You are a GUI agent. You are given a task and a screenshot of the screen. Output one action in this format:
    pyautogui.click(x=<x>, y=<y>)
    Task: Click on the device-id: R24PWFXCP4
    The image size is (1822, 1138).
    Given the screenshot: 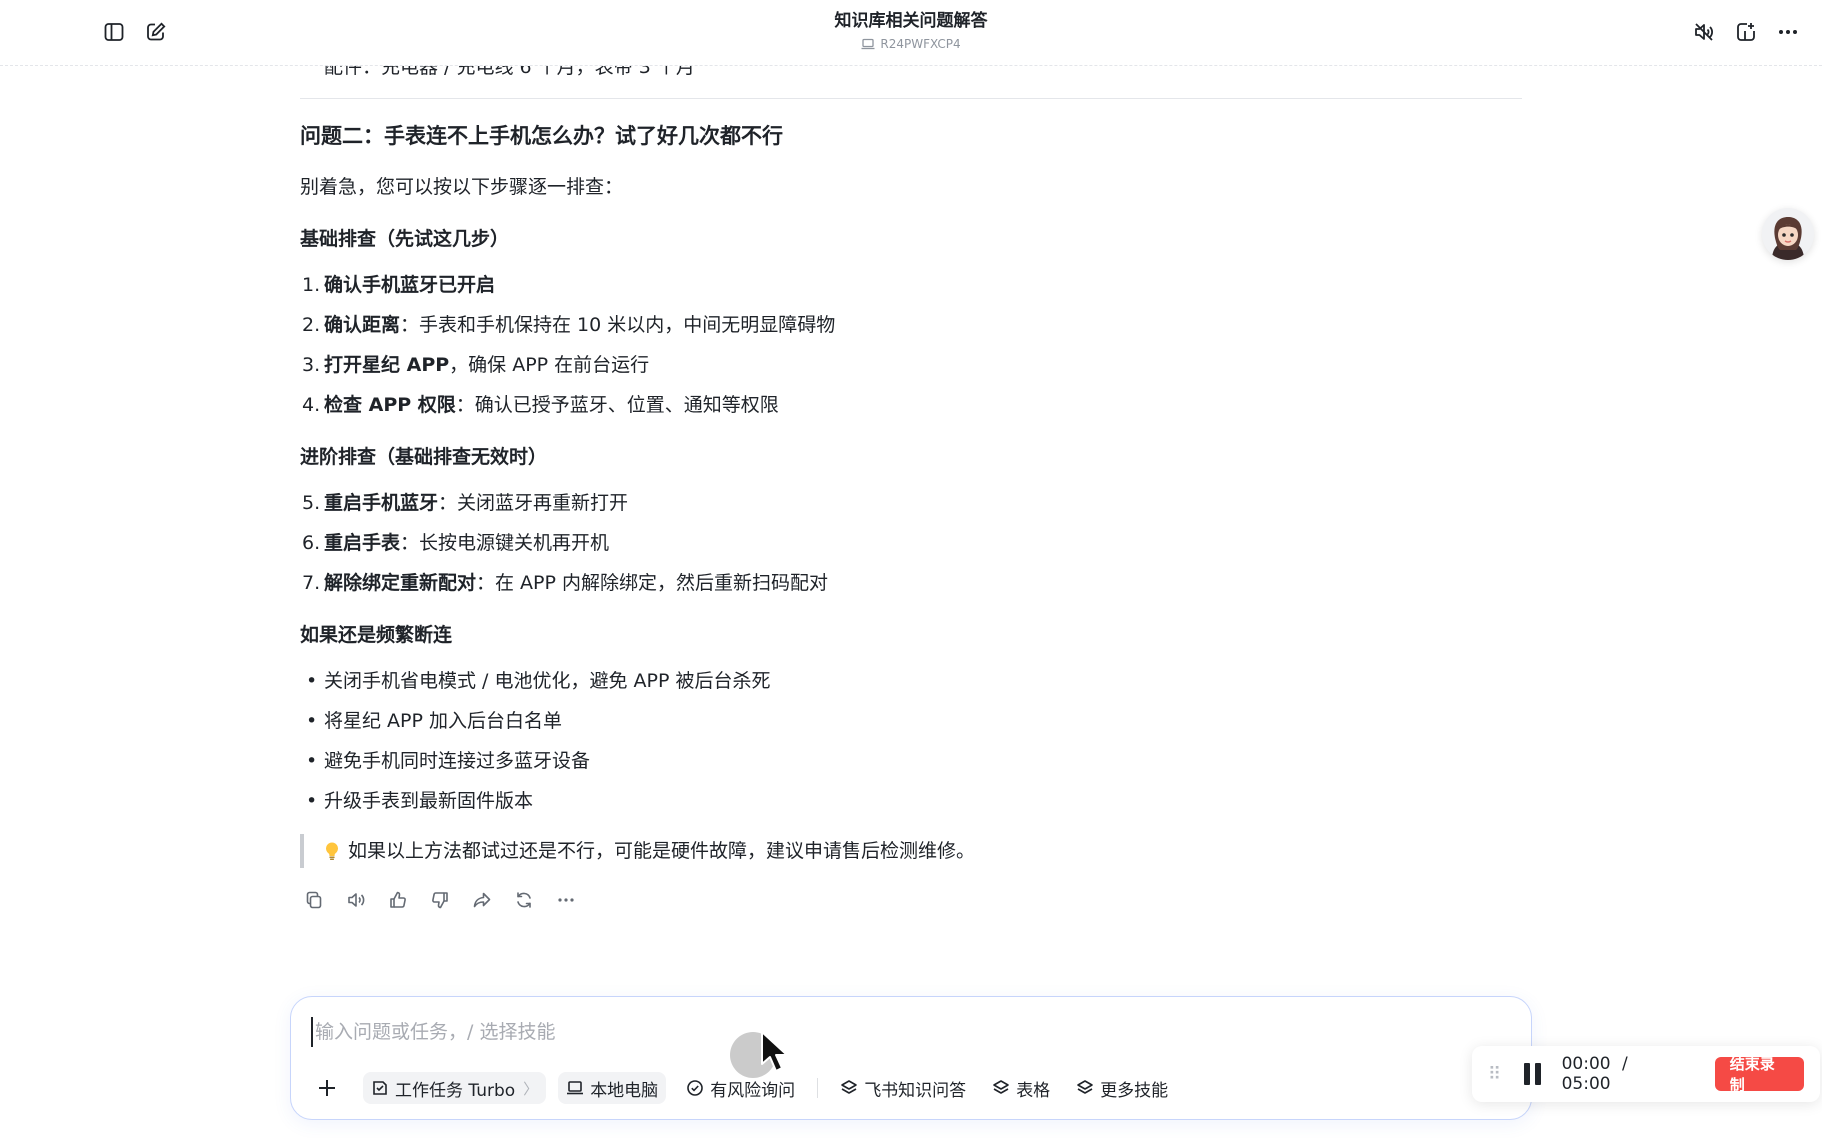 What is the action you would take?
    pyautogui.click(x=920, y=44)
    